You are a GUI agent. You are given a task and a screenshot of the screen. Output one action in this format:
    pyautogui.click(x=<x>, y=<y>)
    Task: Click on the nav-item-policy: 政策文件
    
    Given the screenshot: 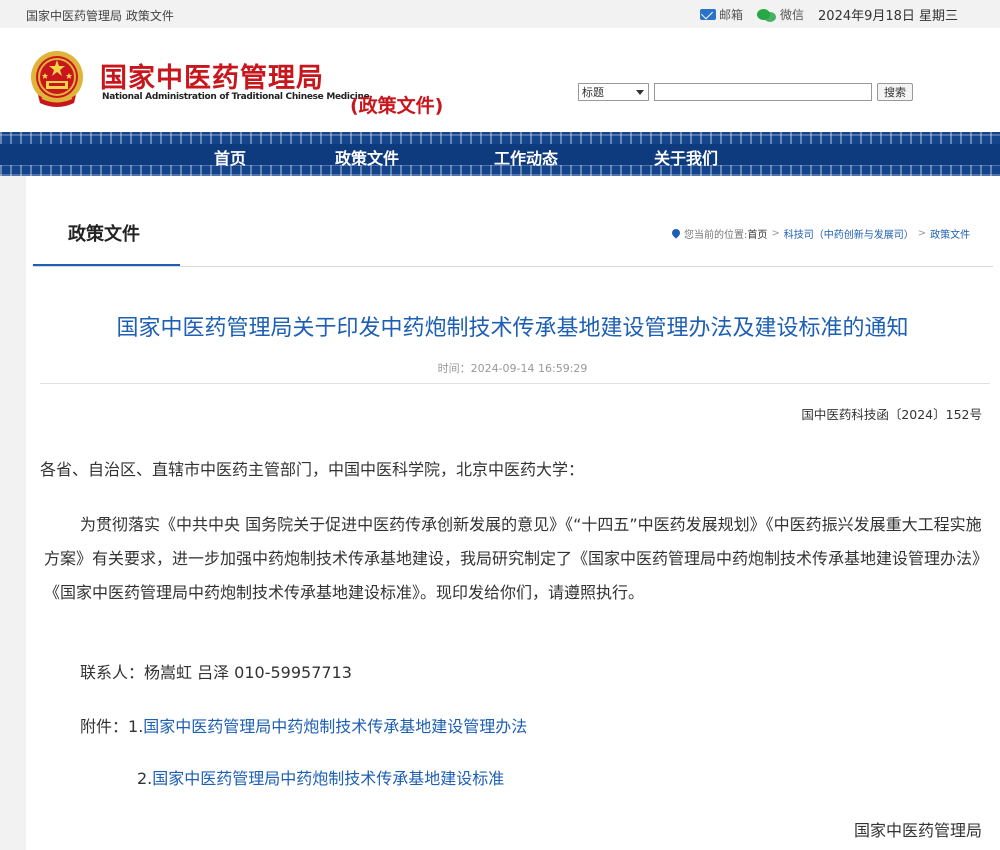 What is the action you would take?
    pyautogui.click(x=367, y=157)
    